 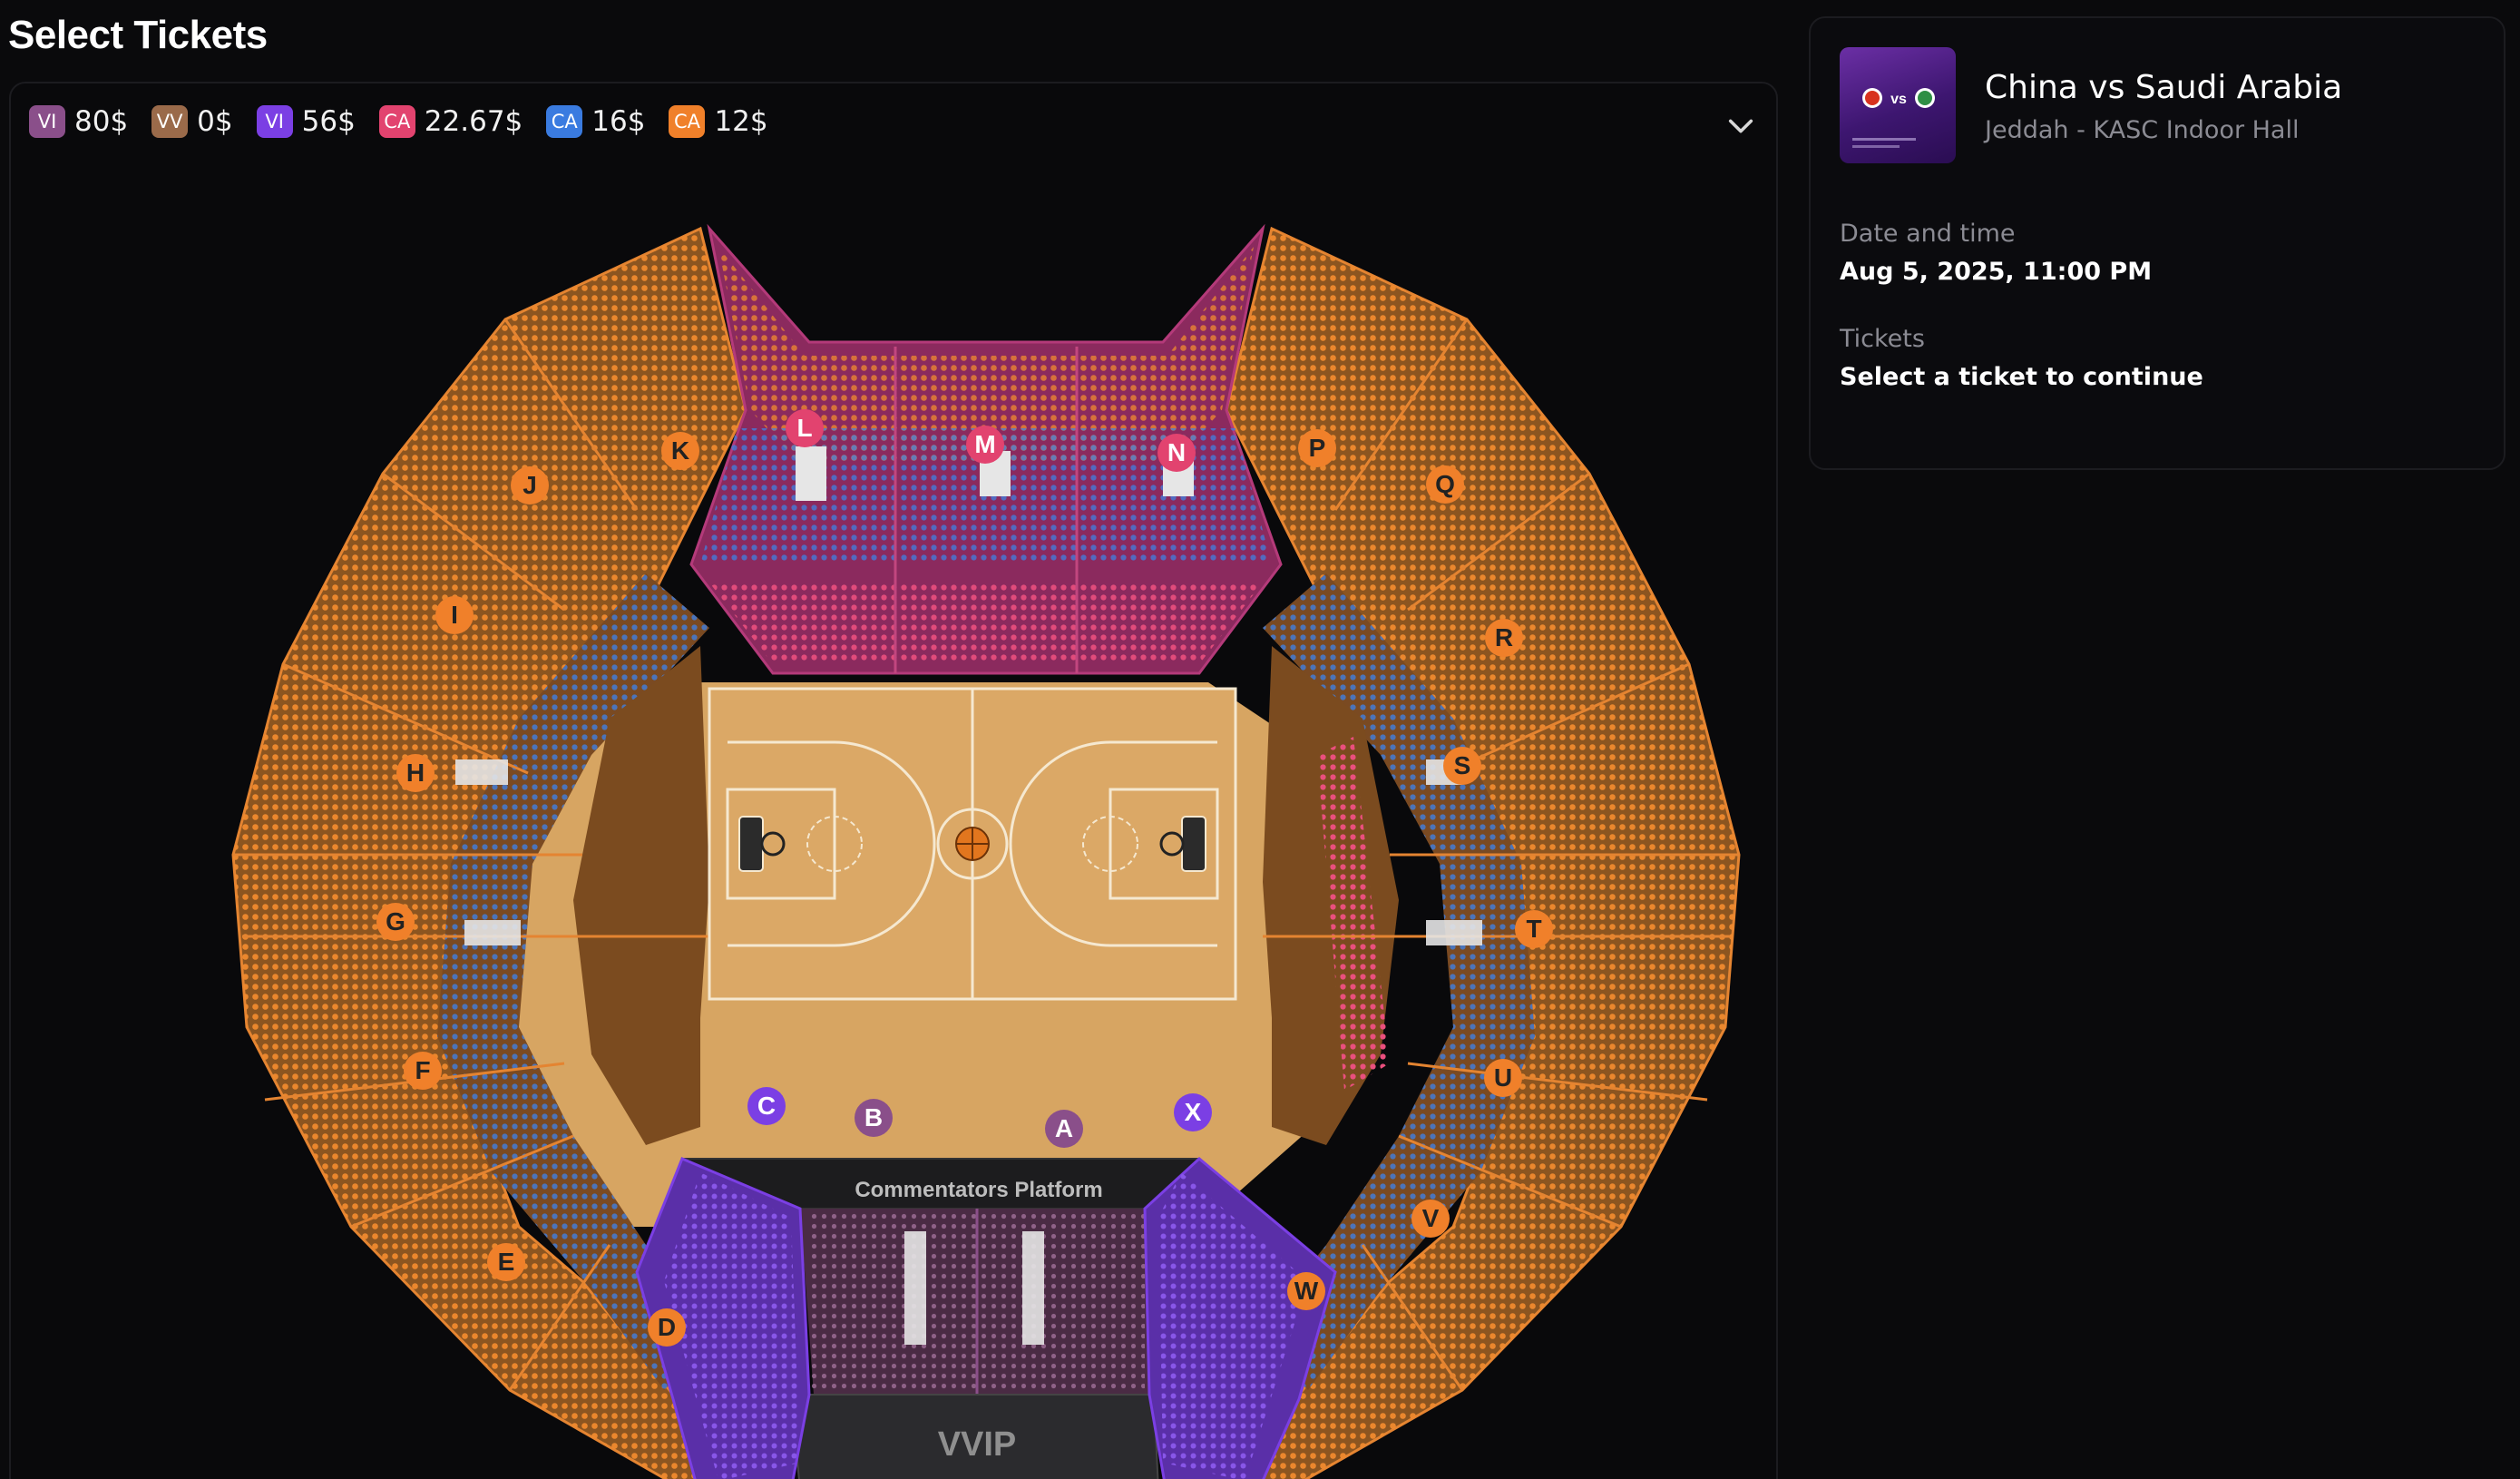 I want to click on section-label: M, so click(x=984, y=444).